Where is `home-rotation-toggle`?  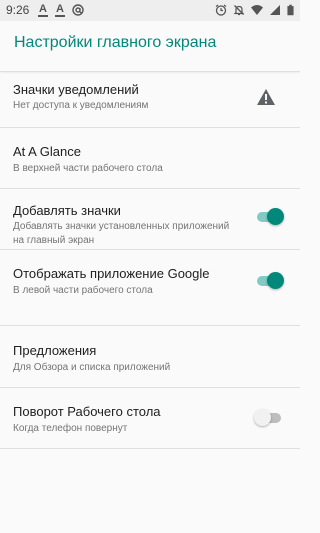
home-rotation-toggle is located at coordinates (268, 418).